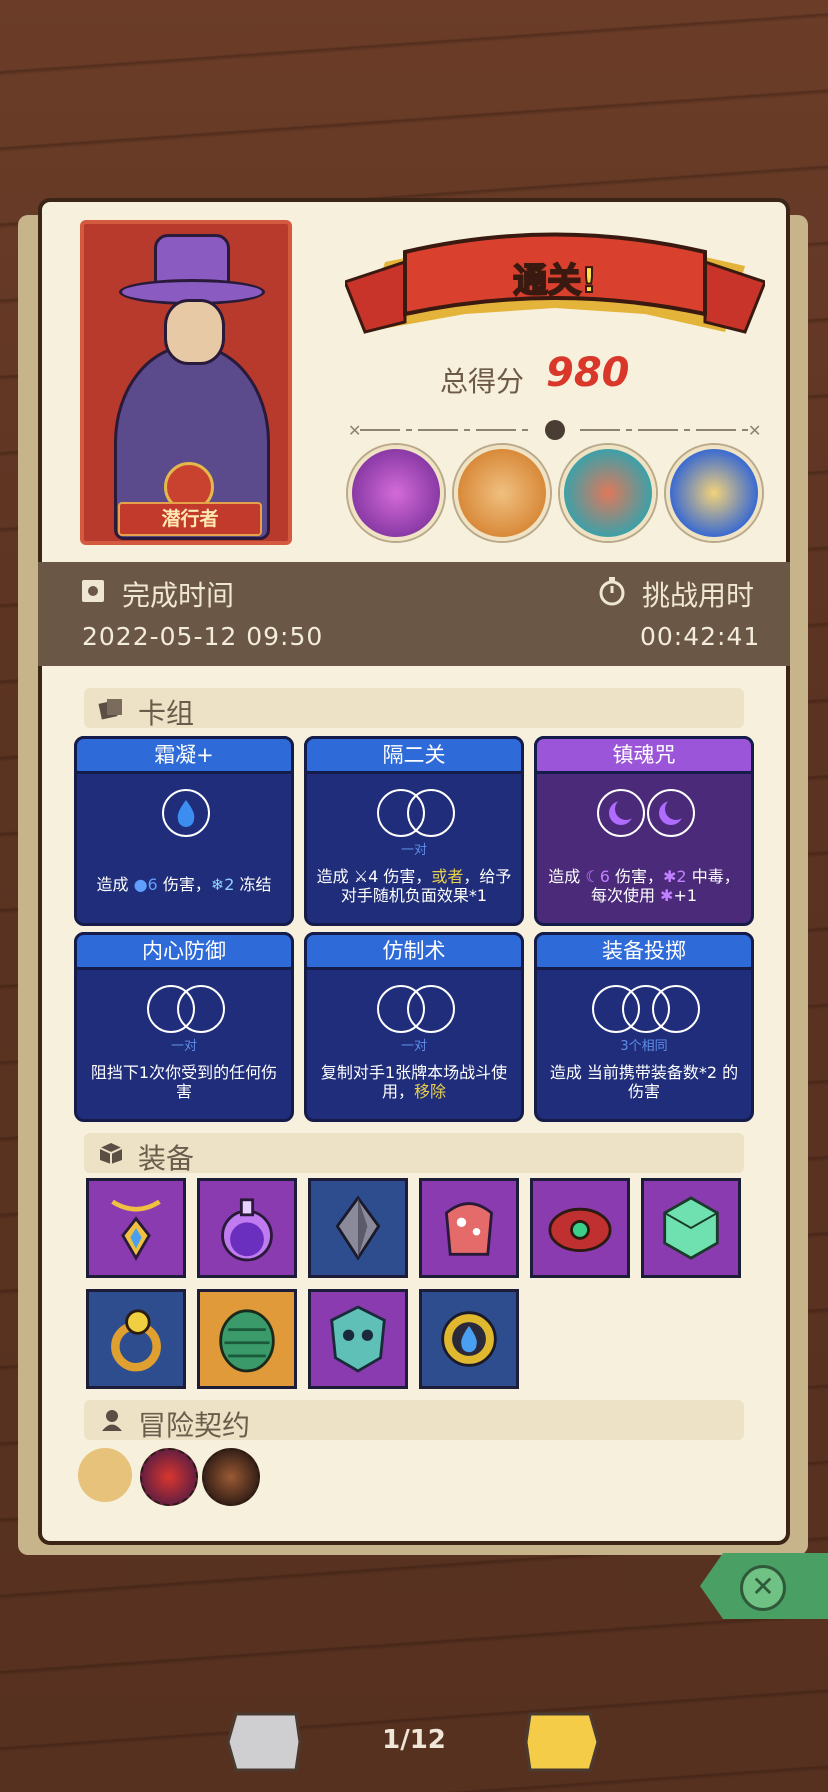  I want to click on finish-time-label: 完成时间, so click(178, 595).